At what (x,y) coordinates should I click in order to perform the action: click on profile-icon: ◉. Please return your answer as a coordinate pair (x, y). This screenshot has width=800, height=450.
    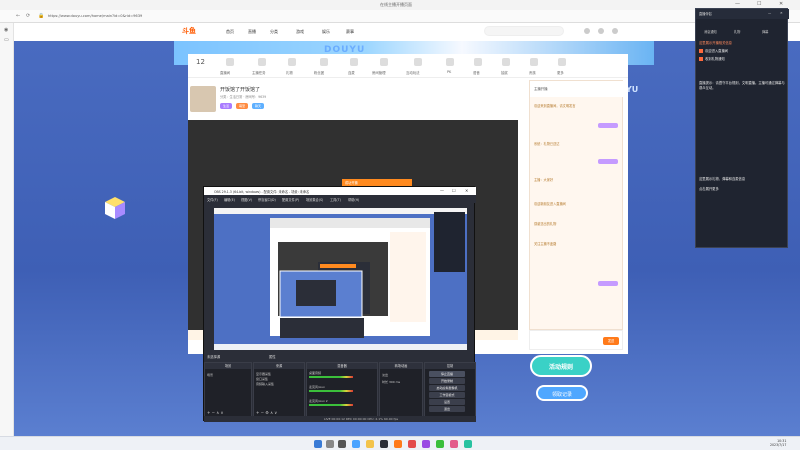
    Looking at the image, I should click on (6, 30).